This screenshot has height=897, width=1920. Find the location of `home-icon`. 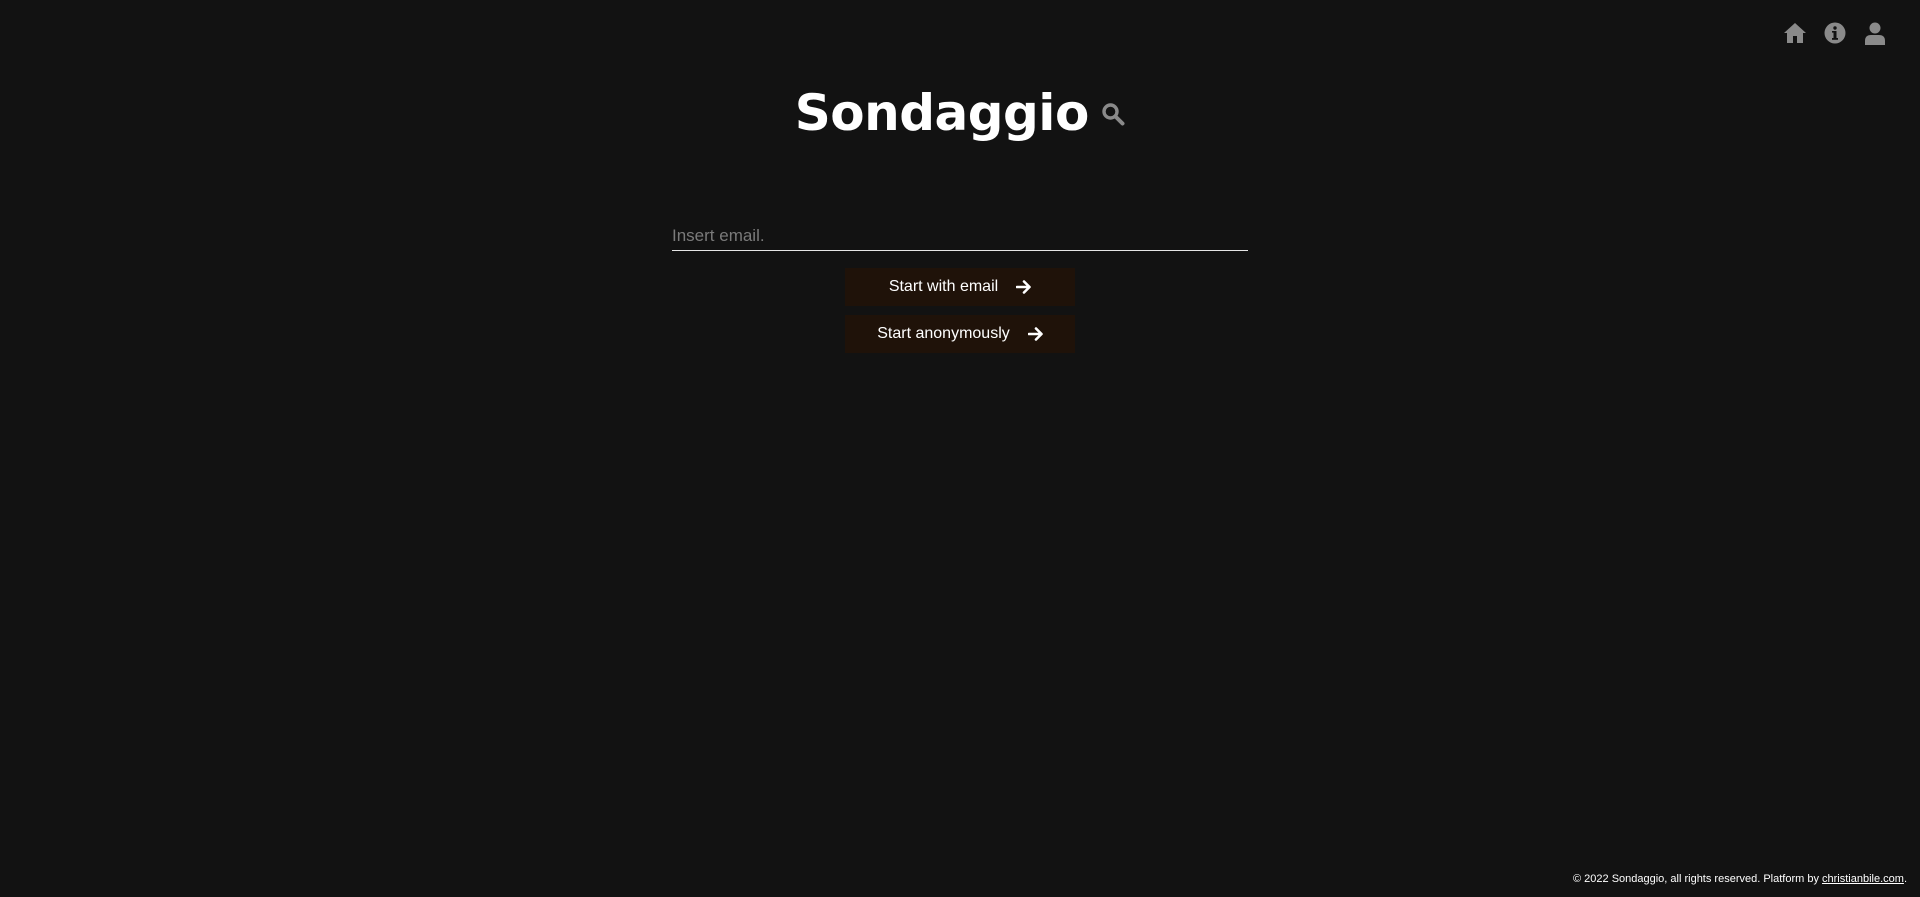

home-icon is located at coordinates (1795, 33).